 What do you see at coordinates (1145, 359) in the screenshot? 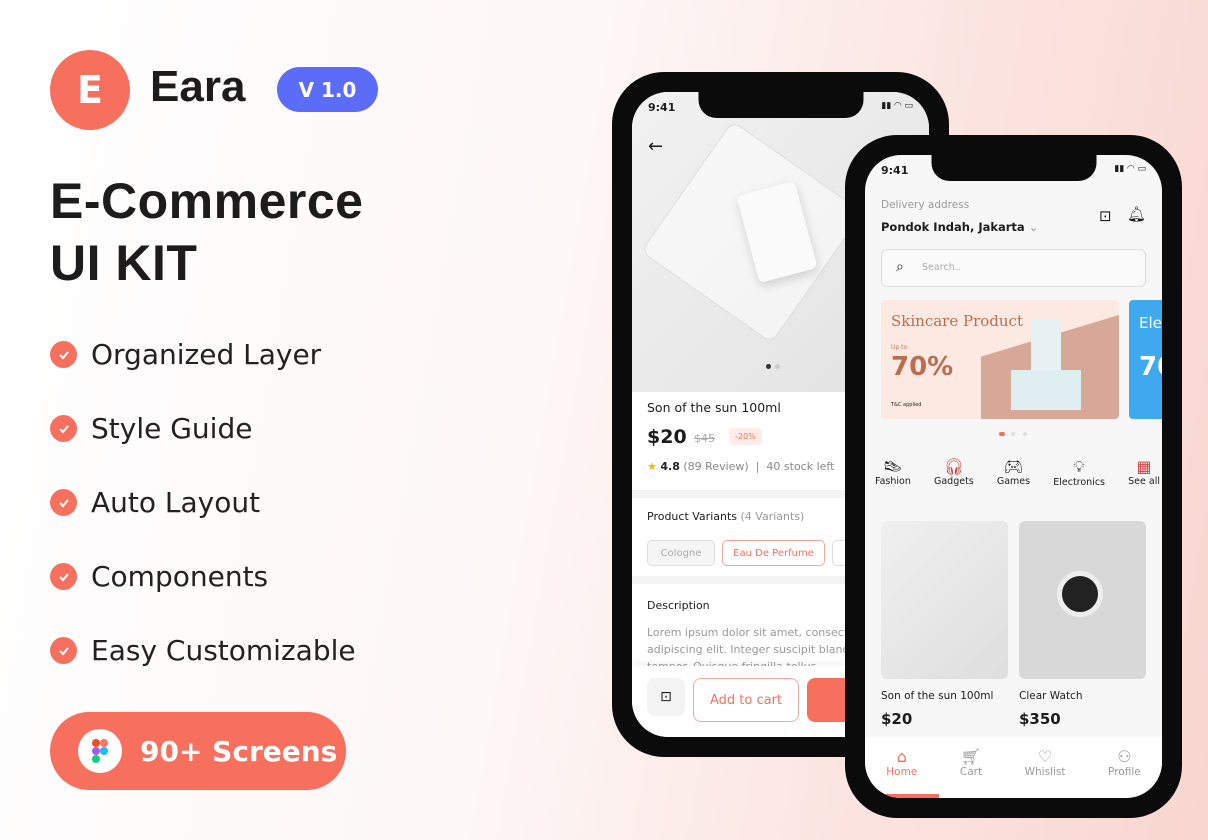
I see `banner-electronics: Ele 70` at bounding box center [1145, 359].